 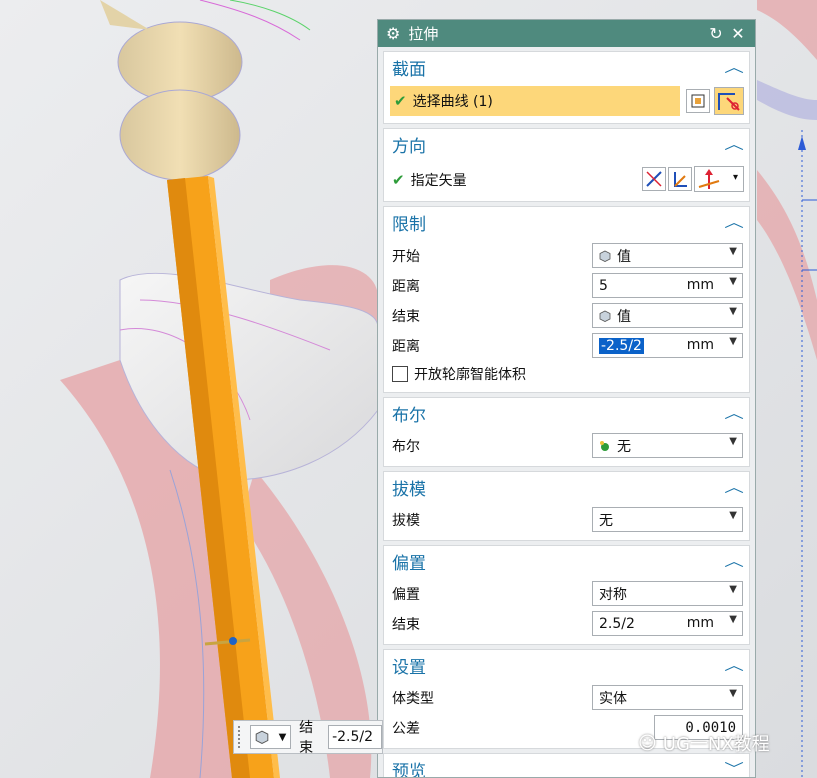 What do you see at coordinates (406, 595) in the screenshot?
I see `offset-label: 偏置` at bounding box center [406, 595].